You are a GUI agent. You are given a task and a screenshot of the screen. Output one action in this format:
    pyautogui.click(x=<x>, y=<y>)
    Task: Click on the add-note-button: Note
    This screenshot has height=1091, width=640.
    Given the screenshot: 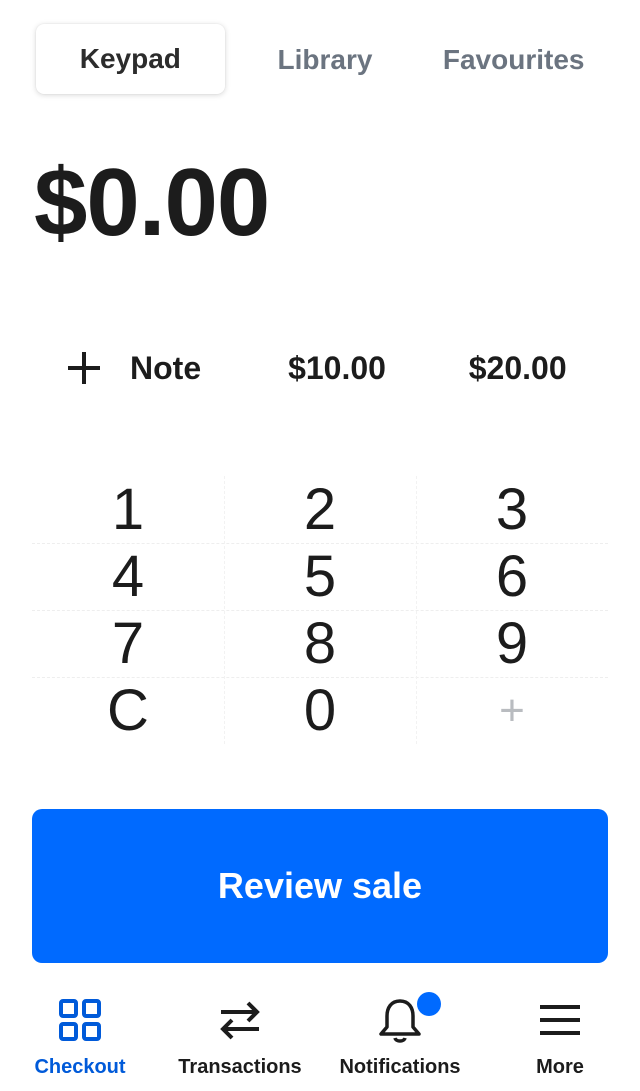 What is the action you would take?
    pyautogui.click(x=139, y=368)
    